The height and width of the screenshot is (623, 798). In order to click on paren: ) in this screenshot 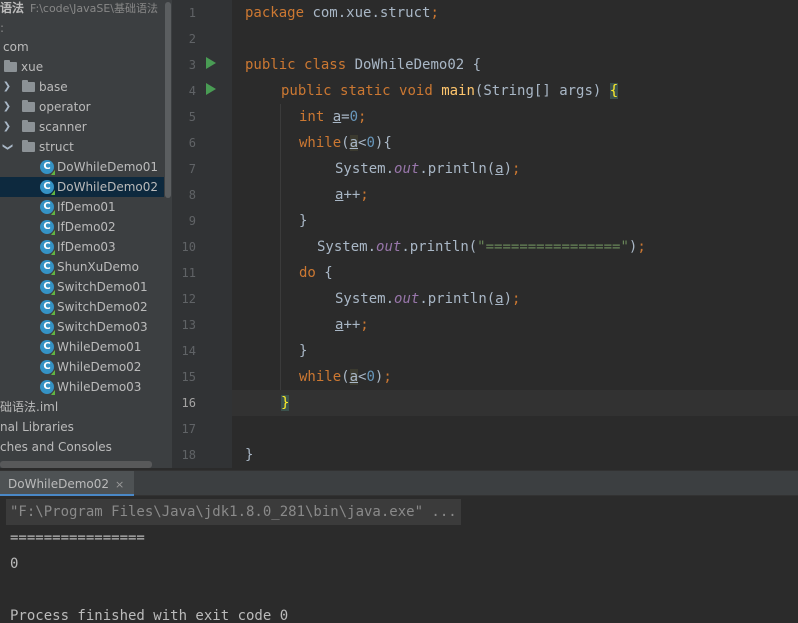, I will do `click(508, 169)`.